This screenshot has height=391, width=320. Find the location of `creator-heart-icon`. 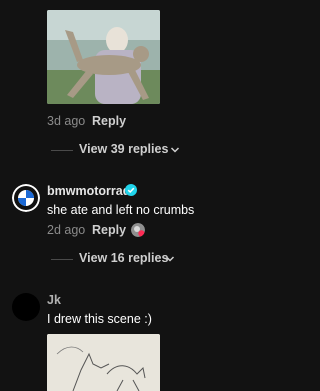

creator-heart-icon is located at coordinates (138, 230).